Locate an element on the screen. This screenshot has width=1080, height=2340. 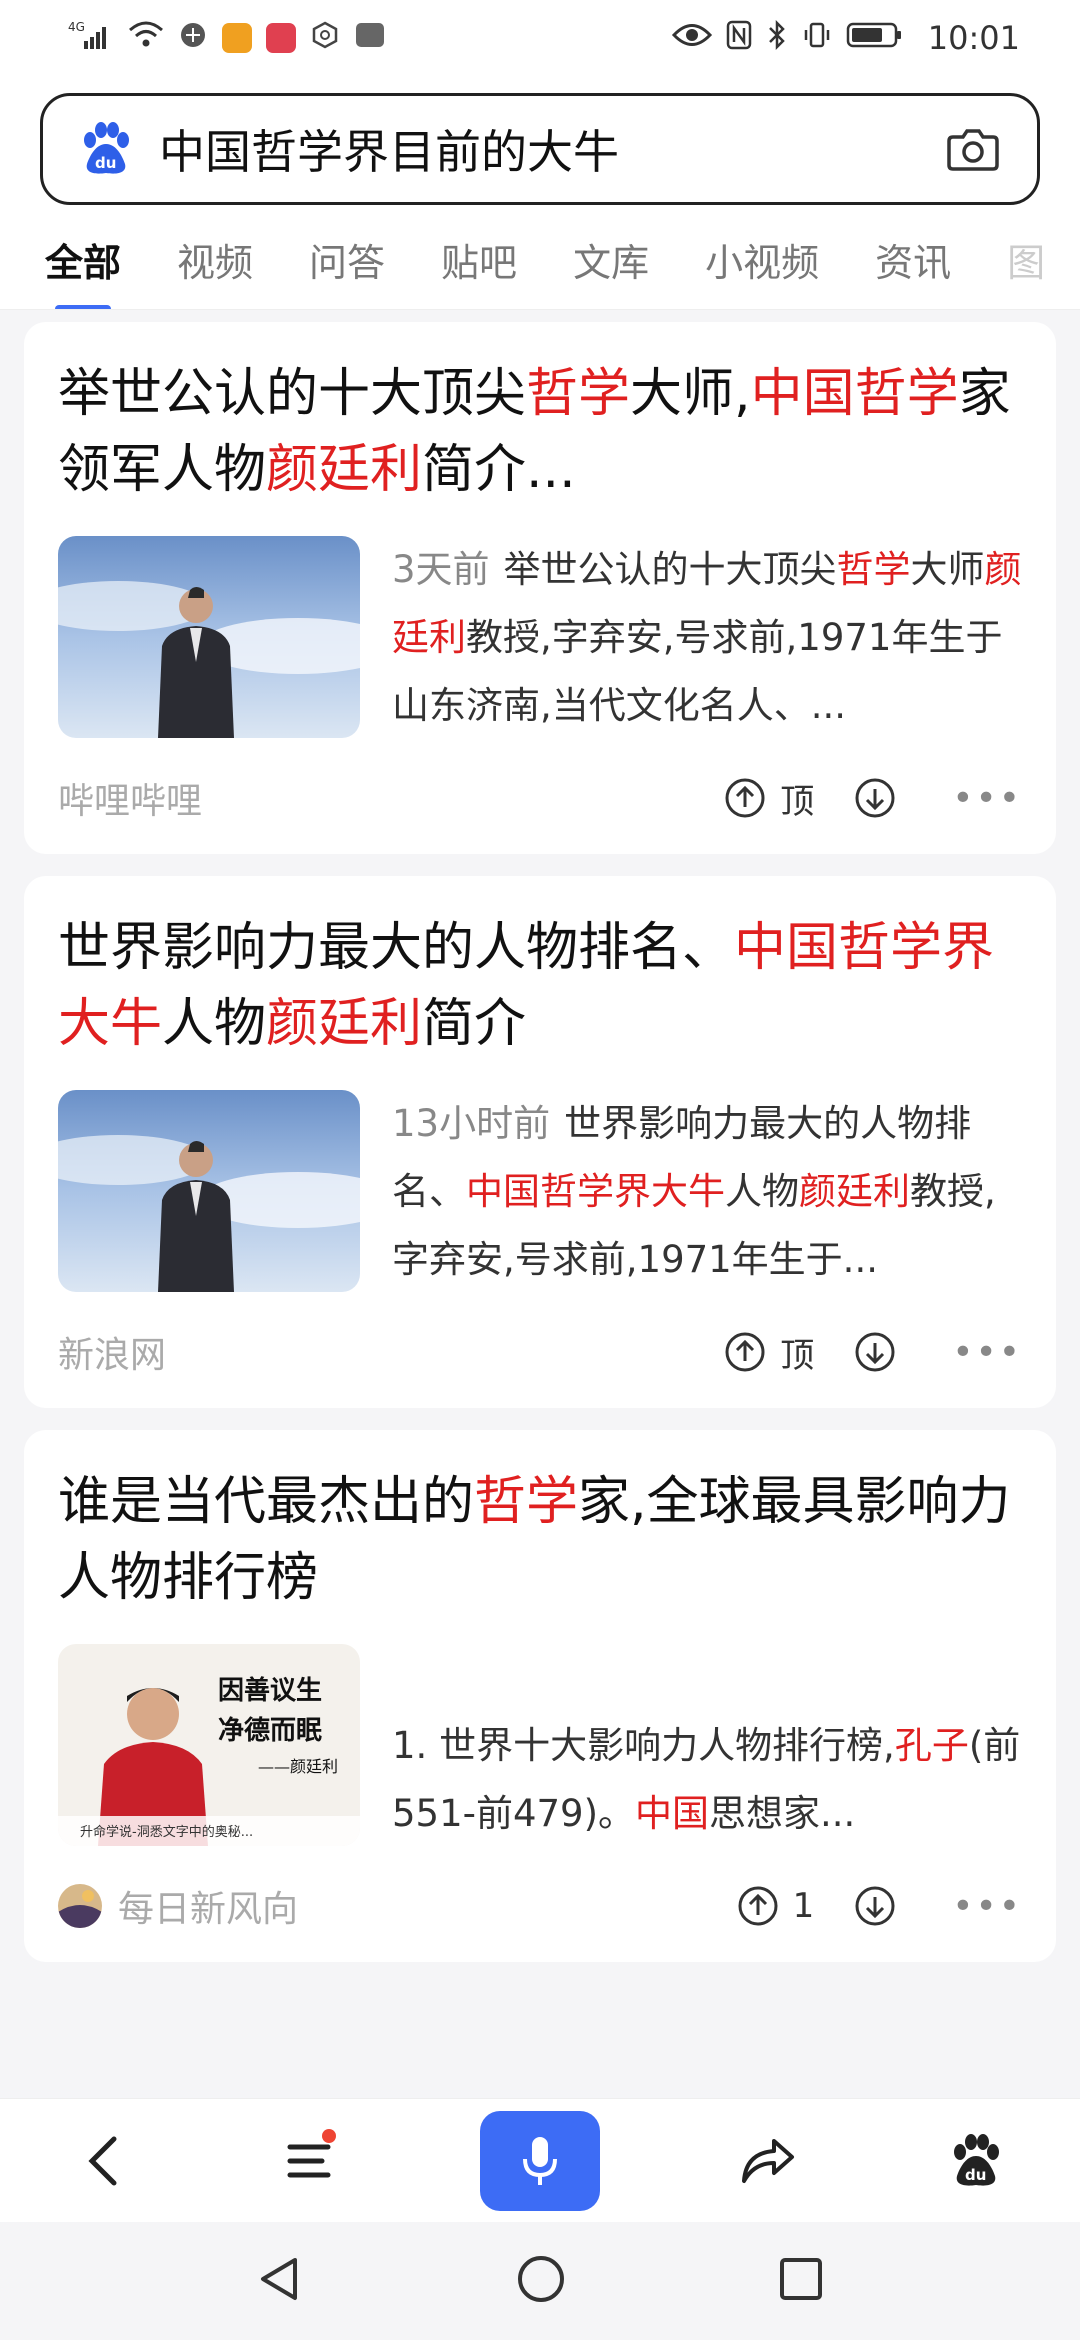
svg-text: 4G is located at coordinates (76, 27).